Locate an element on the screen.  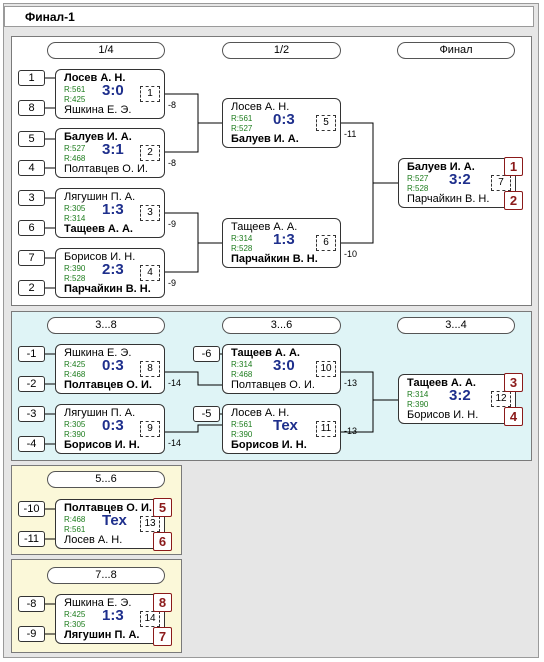
place-badge: 6 is located at coordinates (162, 541).